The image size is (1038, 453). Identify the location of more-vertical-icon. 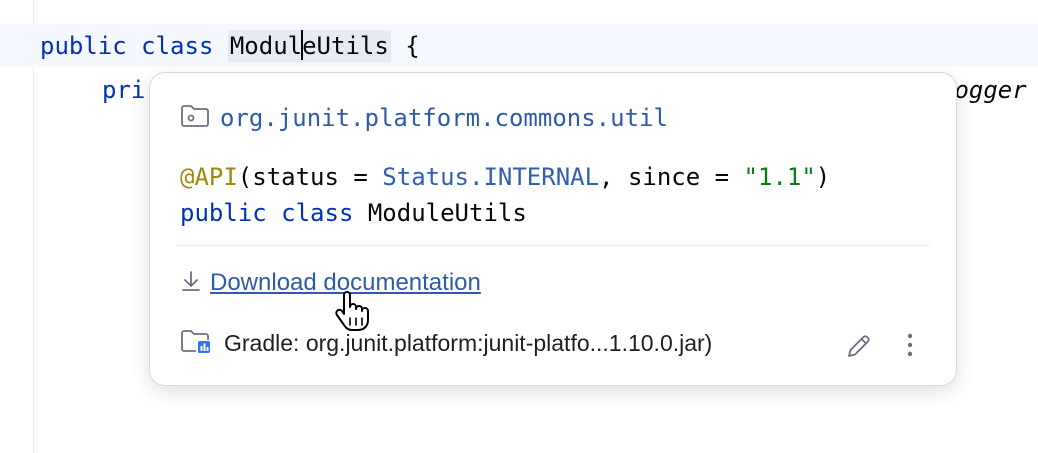
(910, 345).